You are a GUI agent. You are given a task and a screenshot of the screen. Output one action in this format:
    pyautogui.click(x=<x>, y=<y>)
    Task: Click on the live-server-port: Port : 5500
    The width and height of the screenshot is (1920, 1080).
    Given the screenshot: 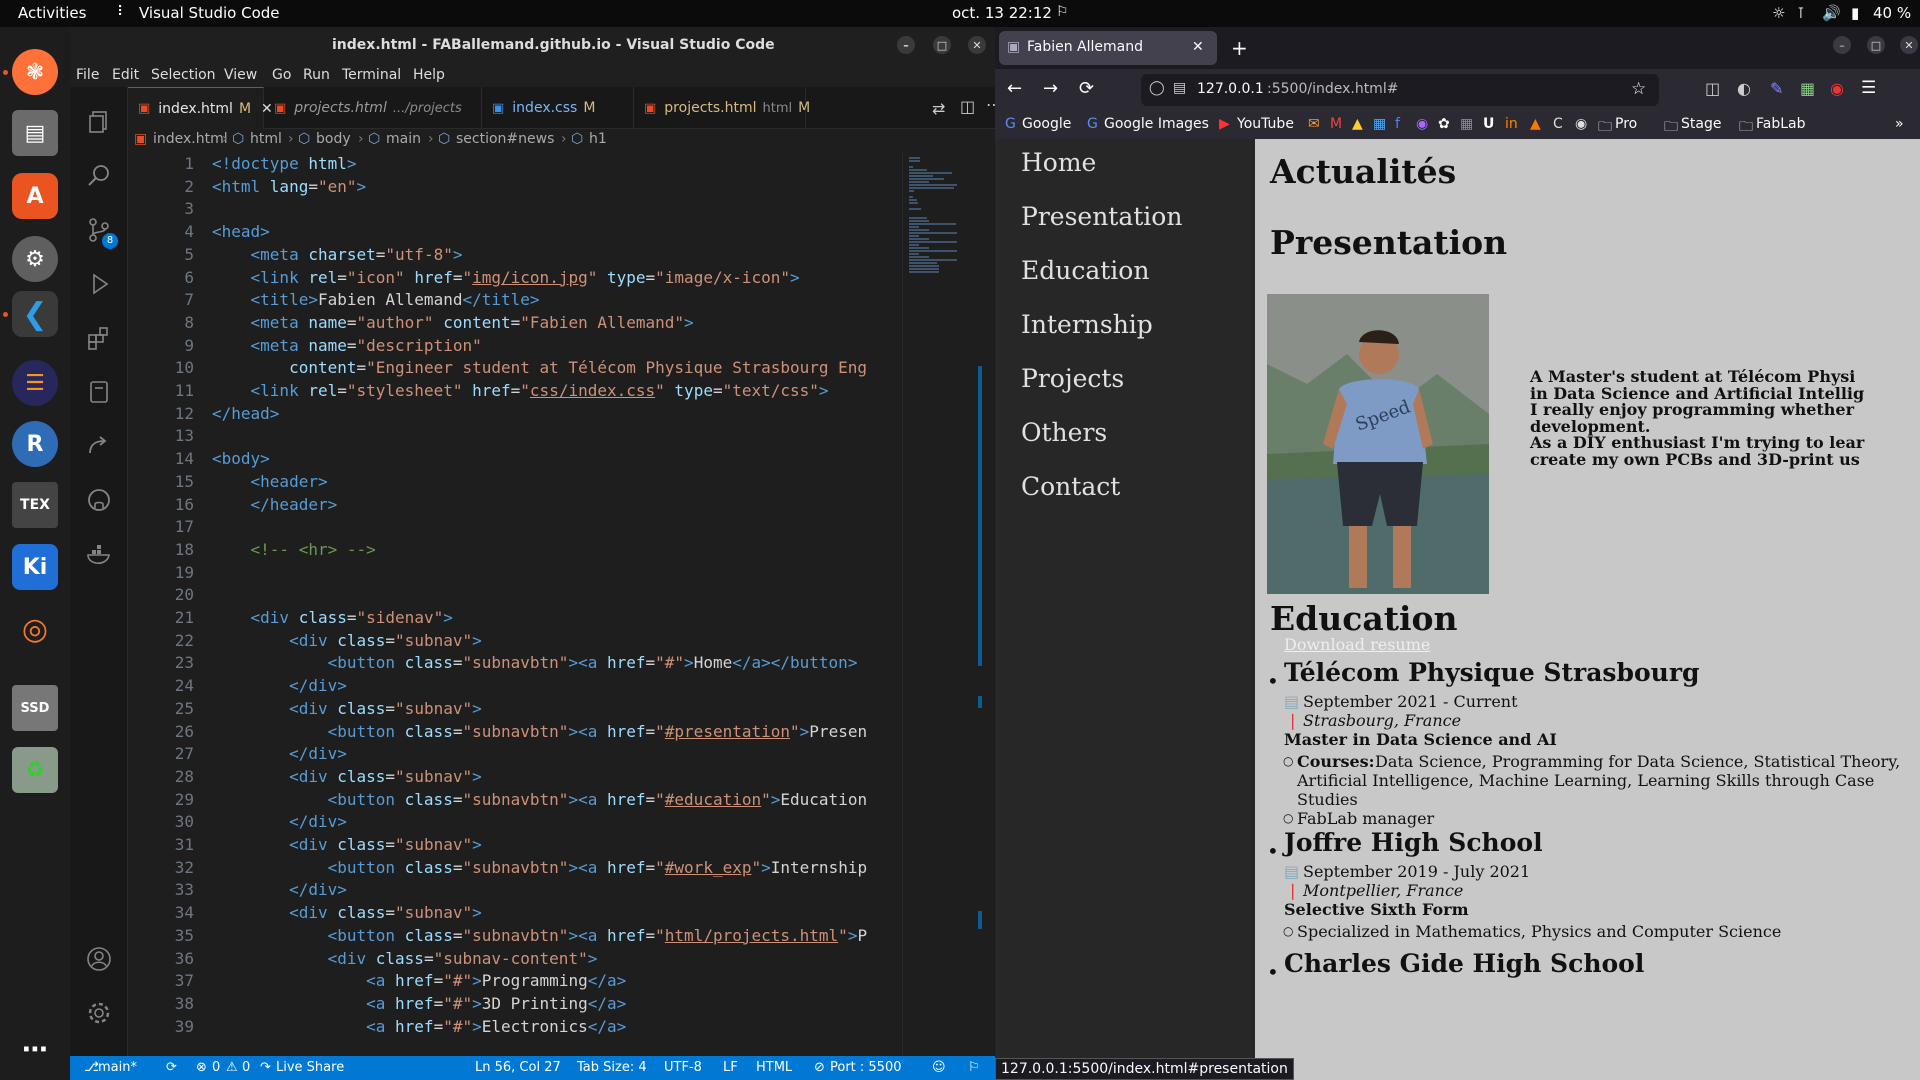 What is the action you would take?
    pyautogui.click(x=866, y=1067)
    